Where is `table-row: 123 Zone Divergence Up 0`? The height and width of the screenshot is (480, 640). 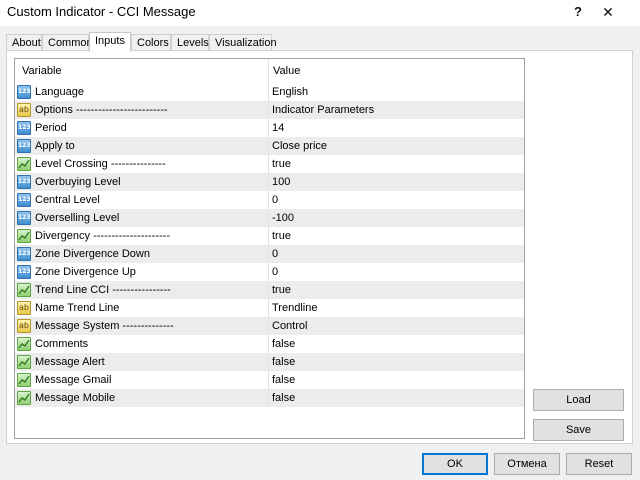
table-row: 123 Zone Divergence Up 0 is located at coordinates (269, 272).